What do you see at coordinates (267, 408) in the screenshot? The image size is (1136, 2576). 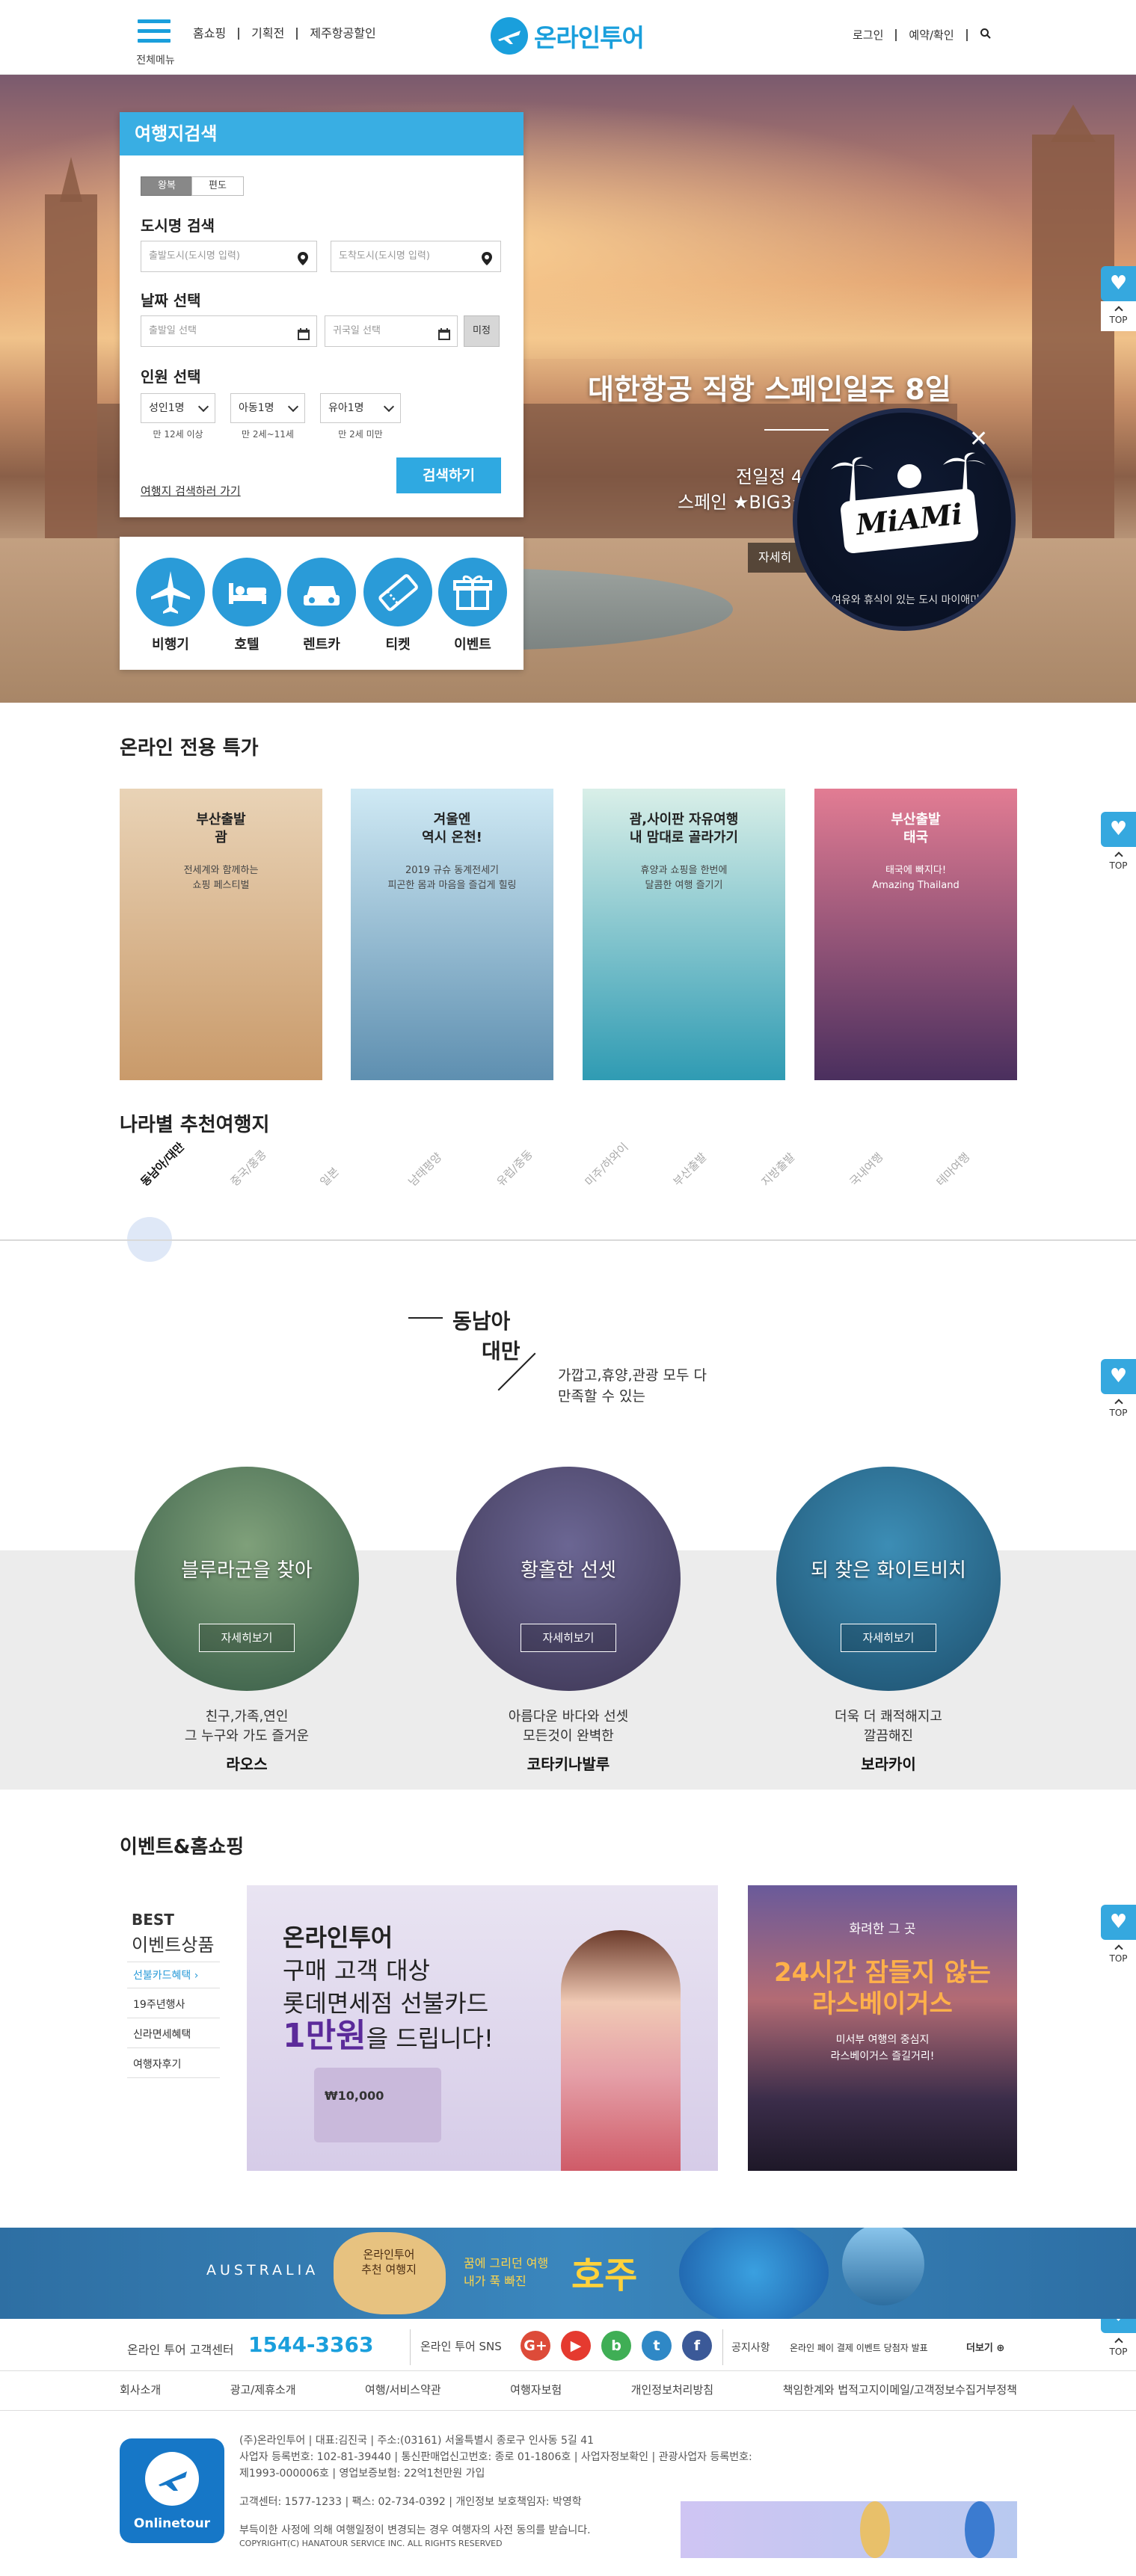 I see `child-select: 아동1명` at bounding box center [267, 408].